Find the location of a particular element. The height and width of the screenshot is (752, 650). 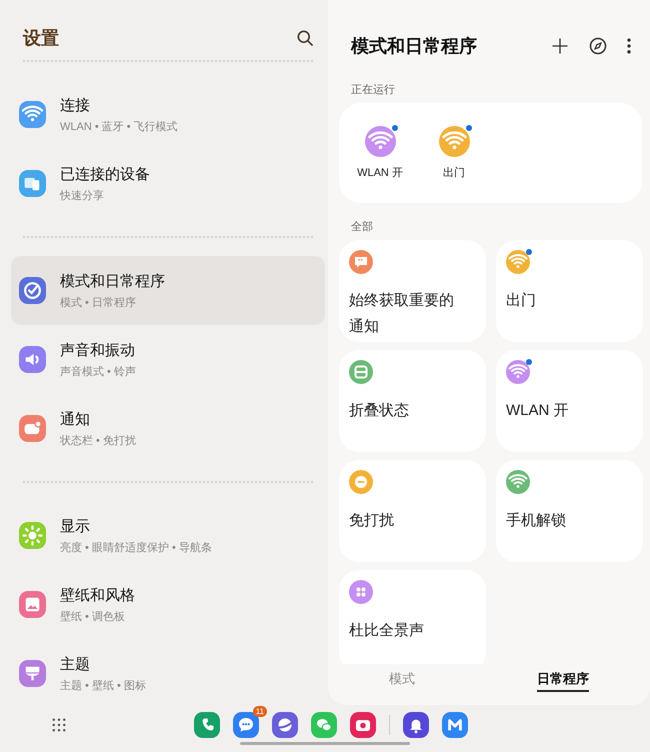

routine-card: WLAN 开 is located at coordinates (569, 401).